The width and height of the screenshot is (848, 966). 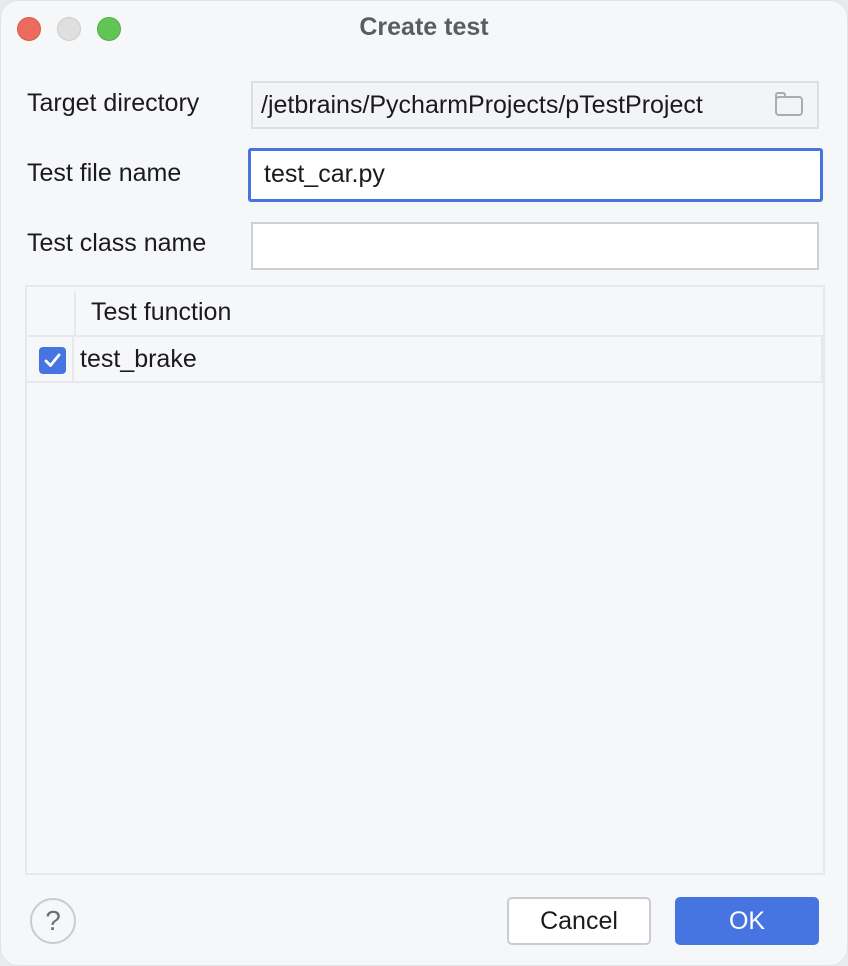 I want to click on cancel-button: Cancel, so click(x=579, y=921).